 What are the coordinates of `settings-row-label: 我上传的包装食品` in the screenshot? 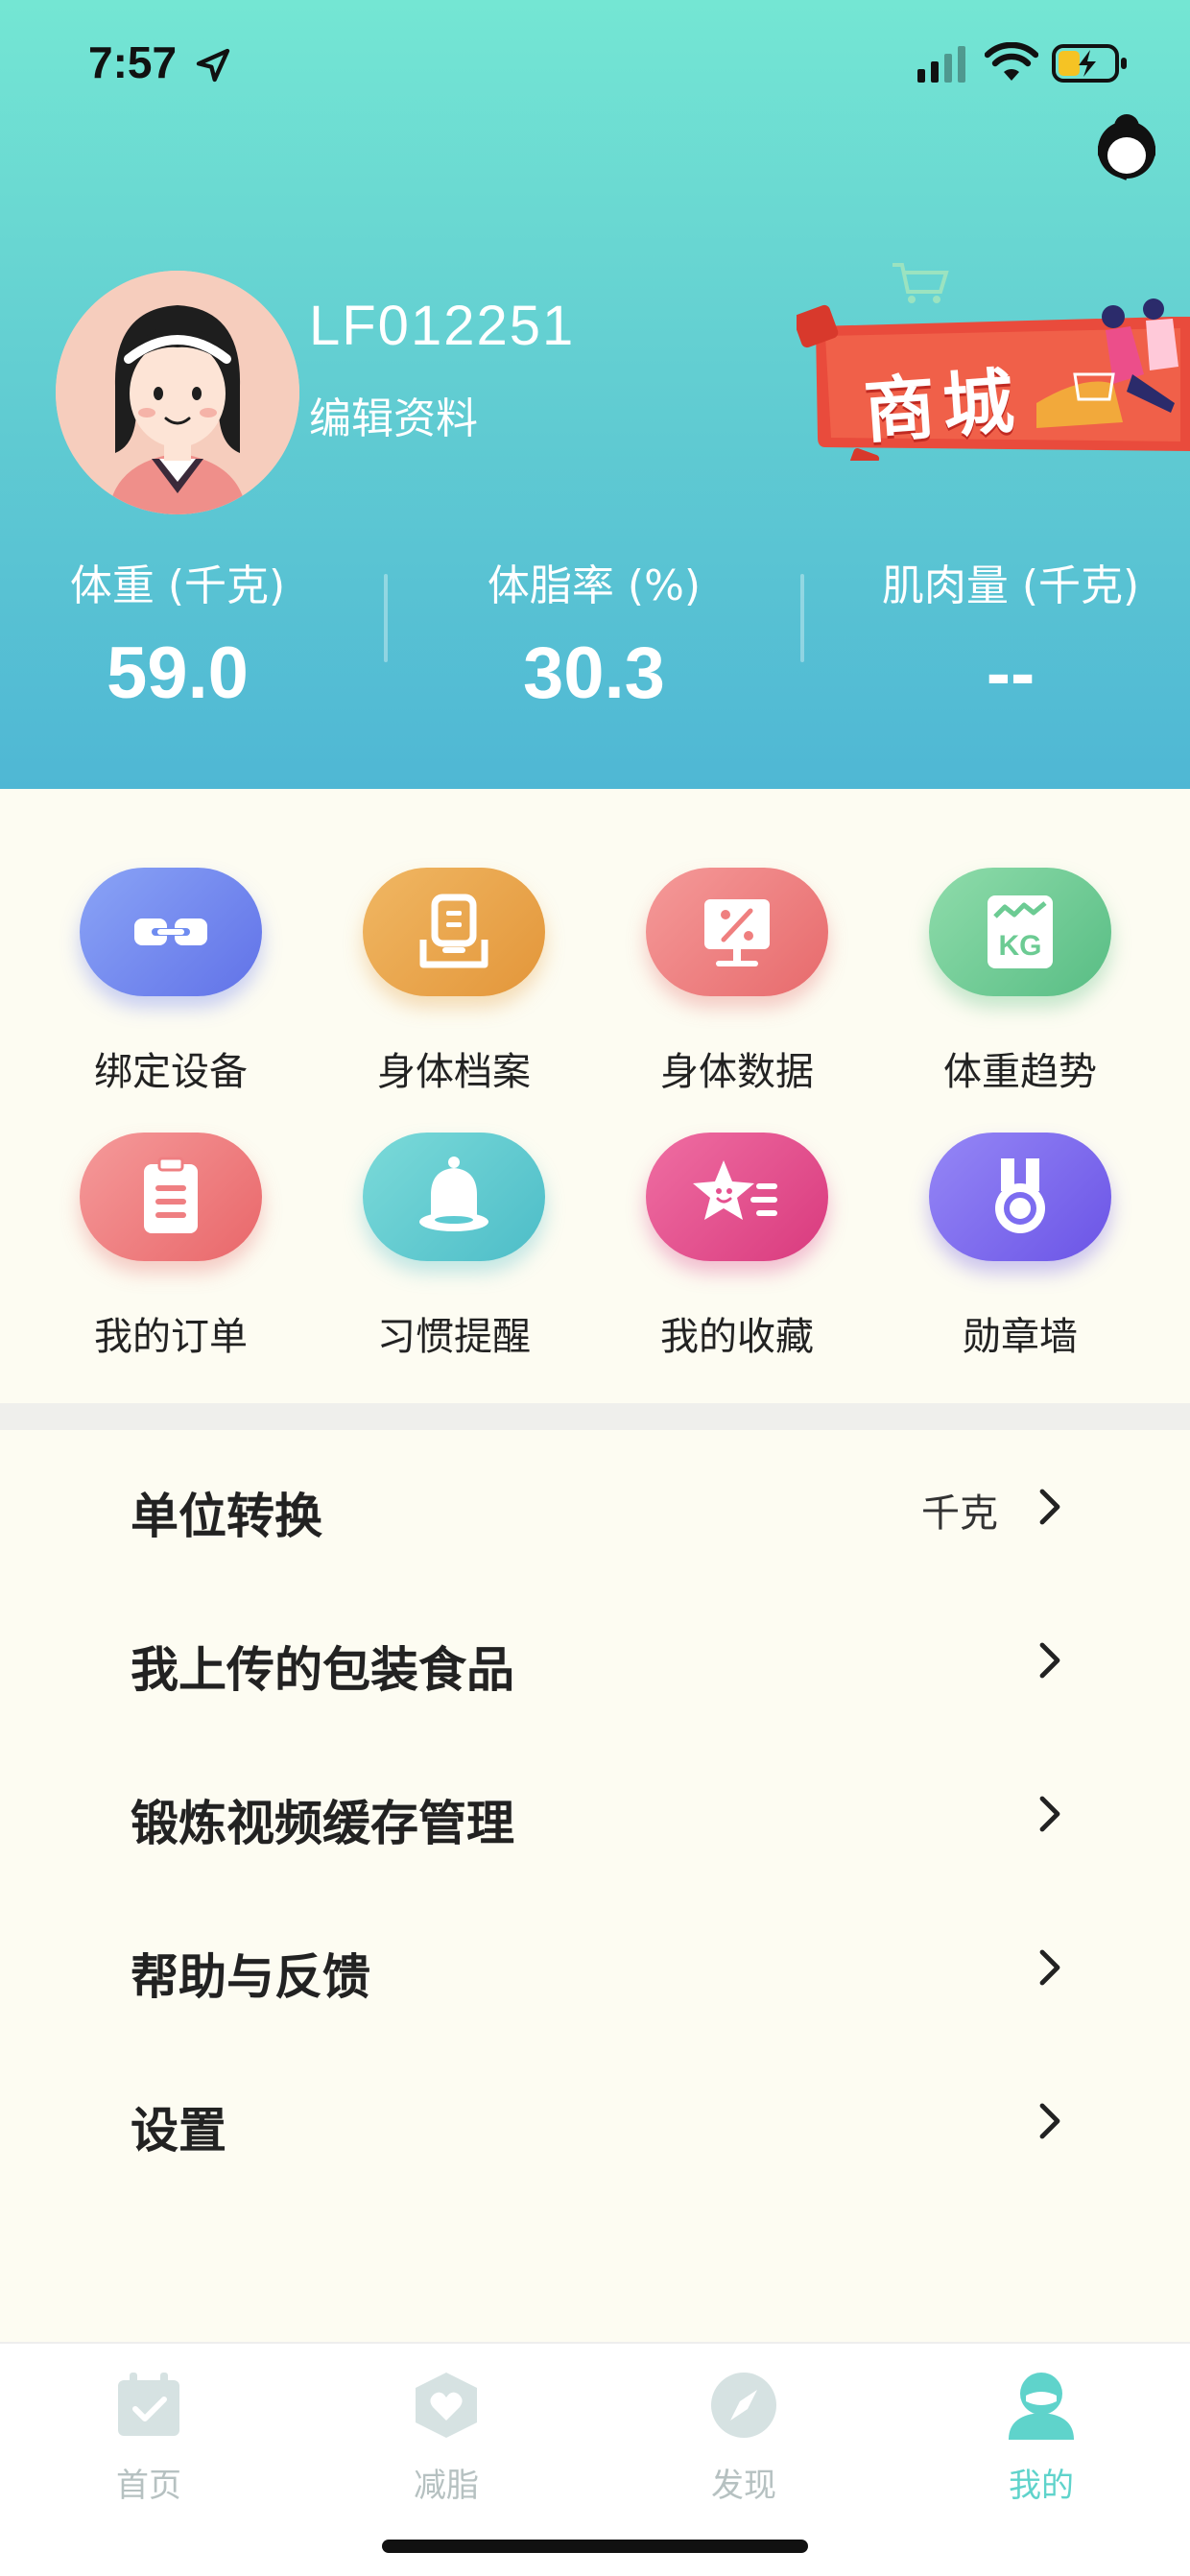 It's located at (323, 1670).